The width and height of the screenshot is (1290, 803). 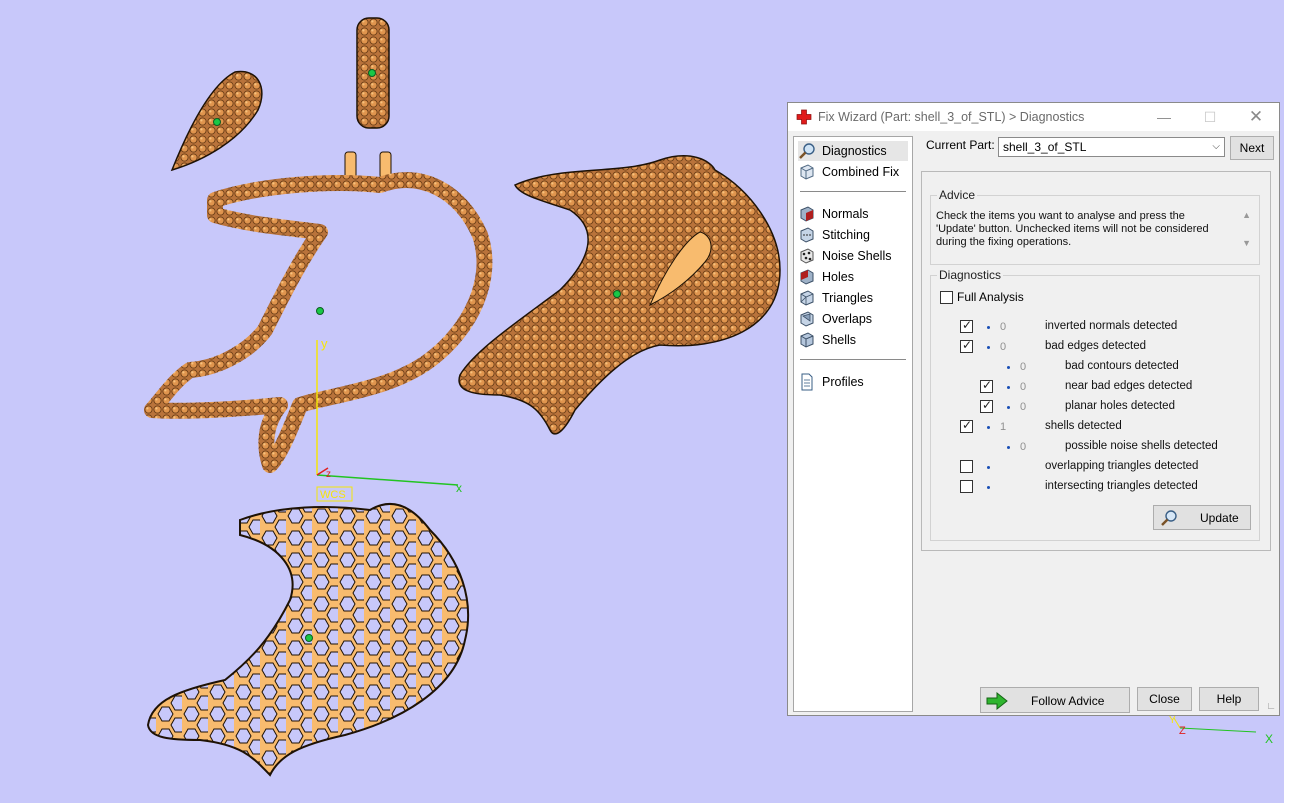 What do you see at coordinates (1023, 367) in the screenshot?
I see `bad-contours-count: 0` at bounding box center [1023, 367].